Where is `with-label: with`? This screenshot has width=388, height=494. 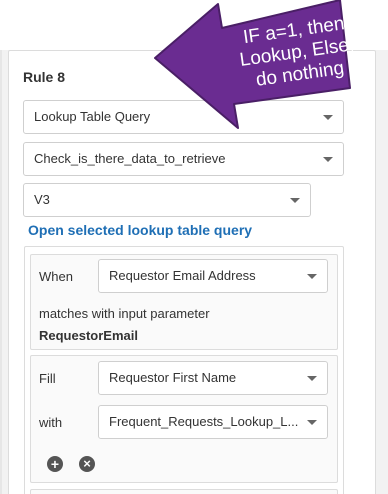
with-label: with is located at coordinates (51, 422).